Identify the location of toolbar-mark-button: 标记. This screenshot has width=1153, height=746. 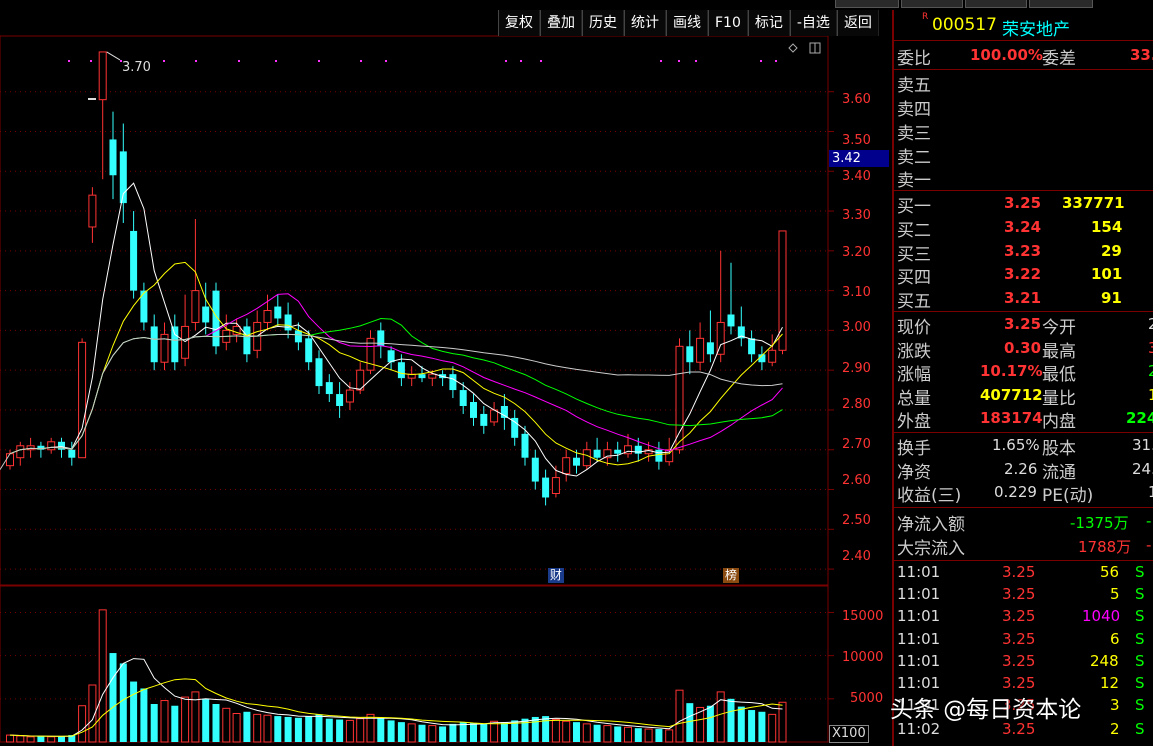
(768, 23).